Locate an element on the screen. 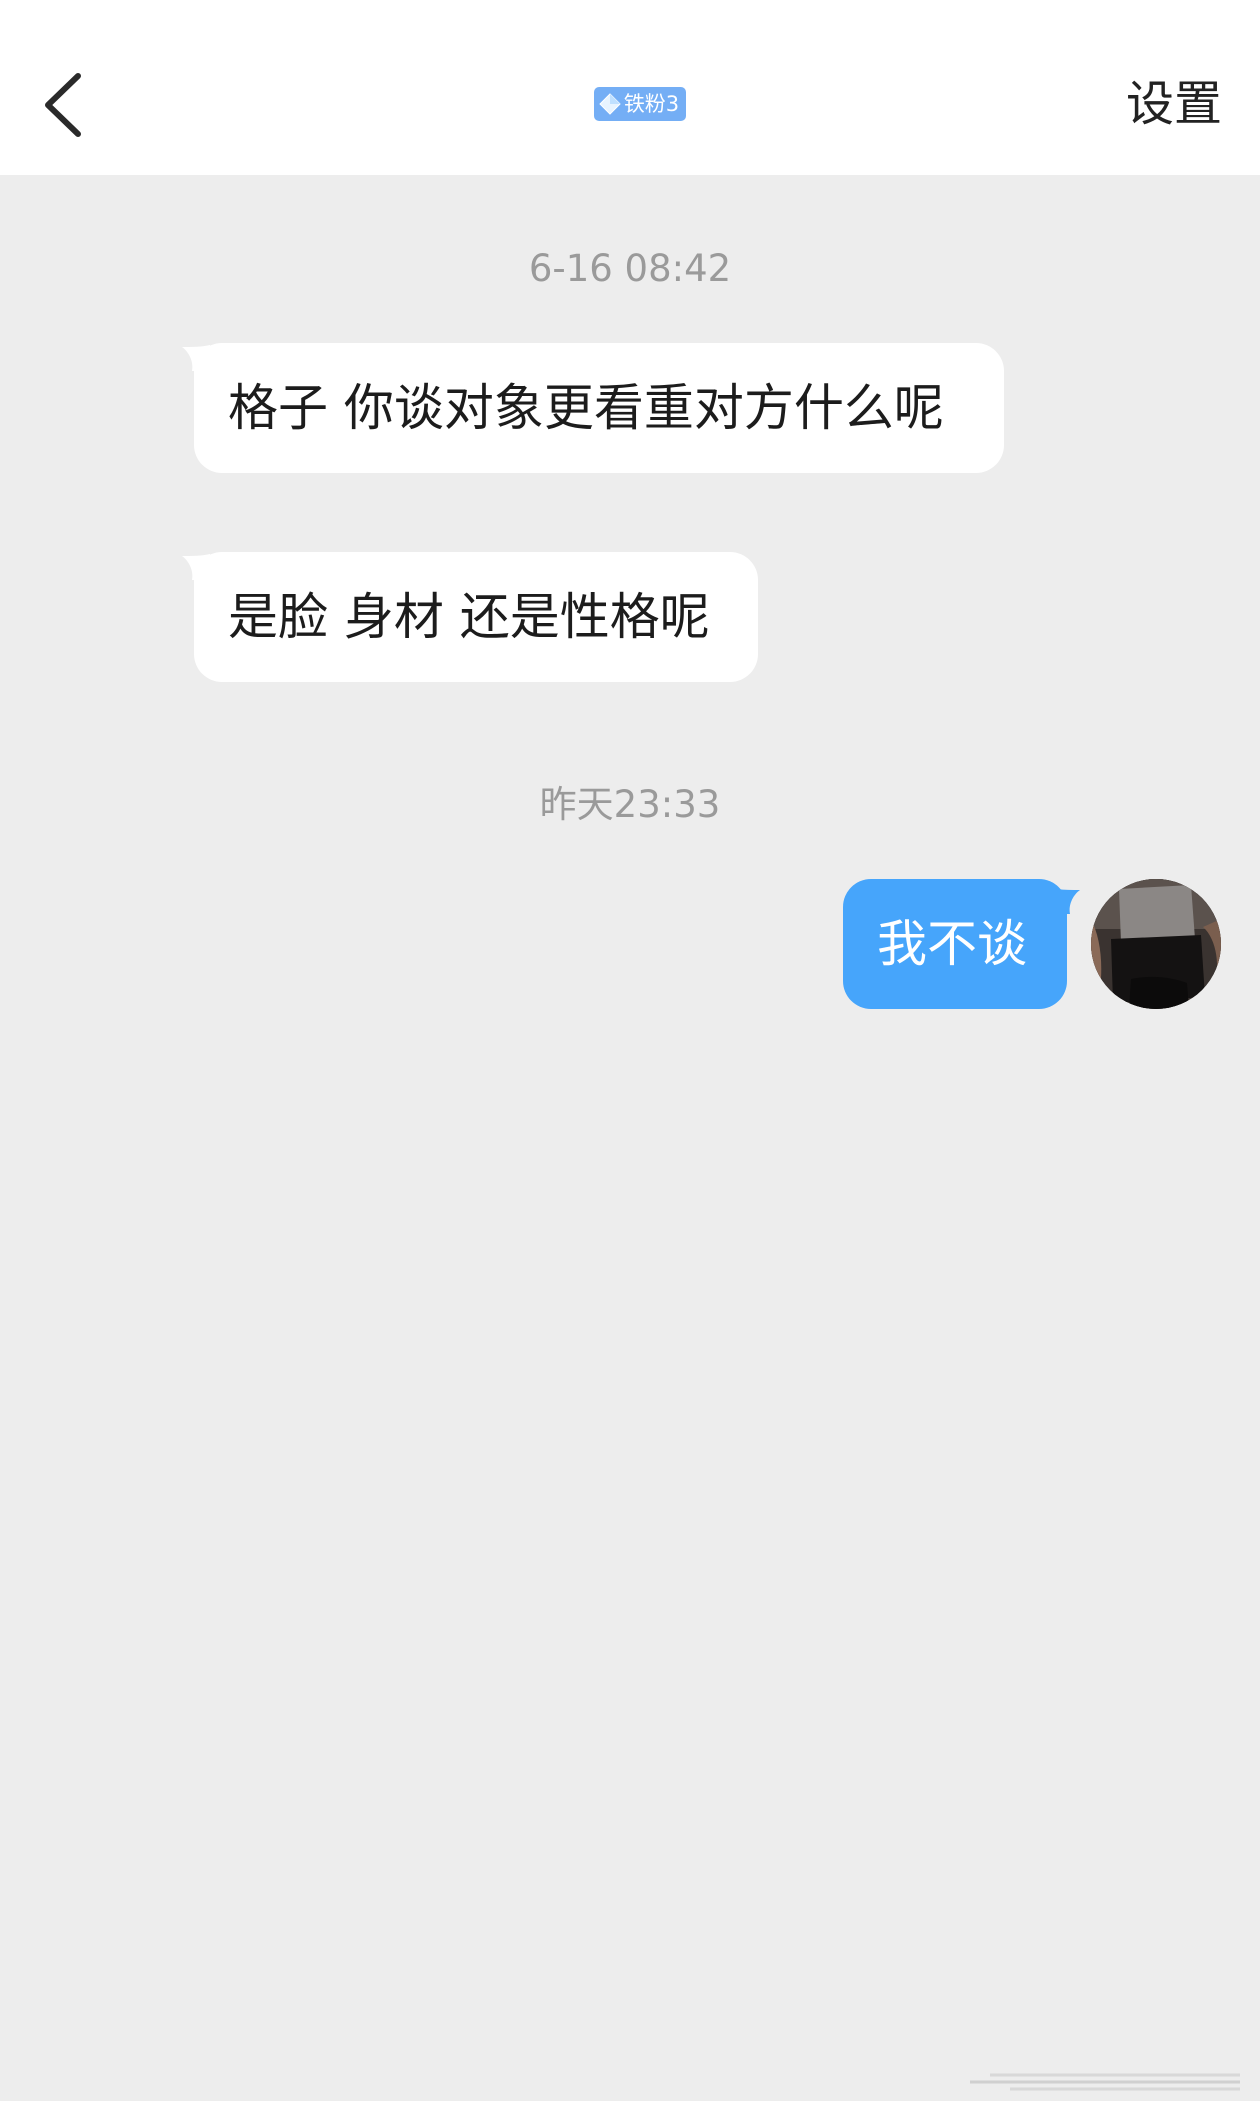 This screenshot has width=1260, height=2101. badge-label: 铁粉3 is located at coordinates (651, 104).